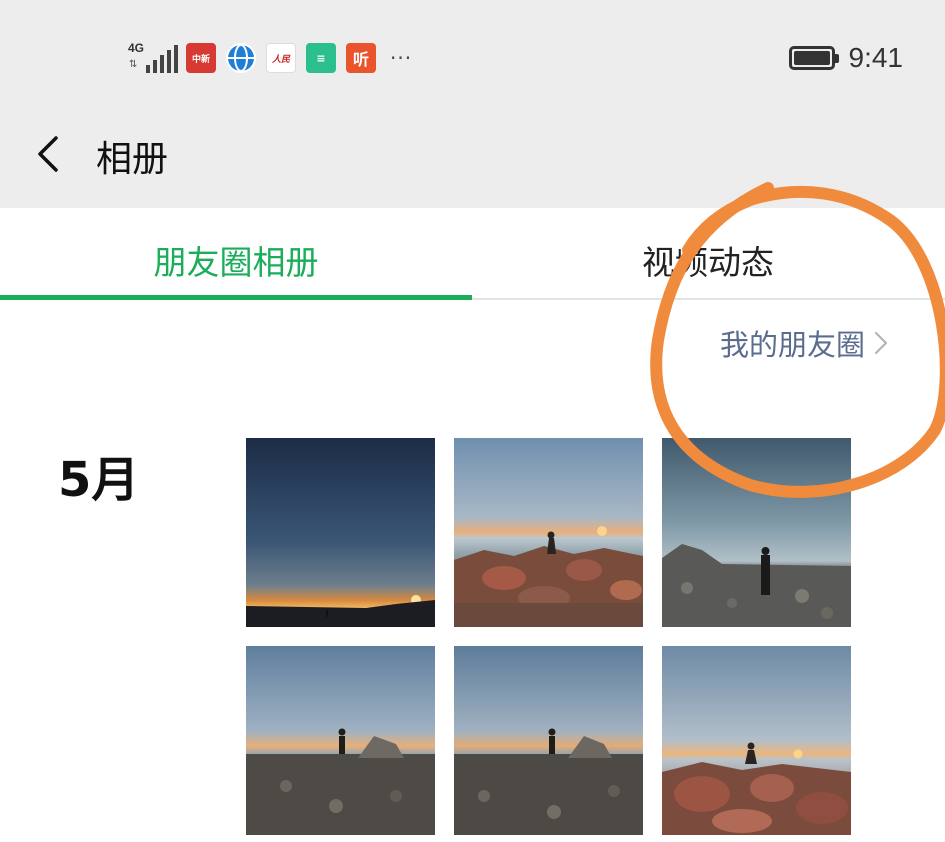 The height and width of the screenshot is (842, 945). Describe the element at coordinates (881, 343) in the screenshot. I see `chevron-right-icon` at that location.